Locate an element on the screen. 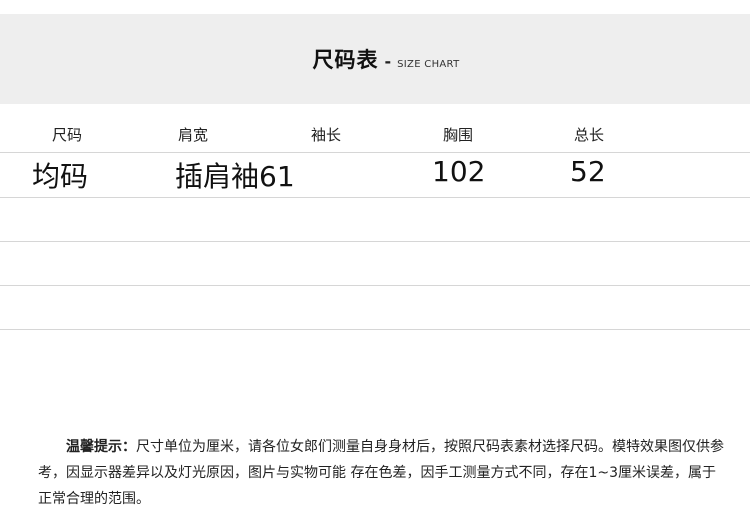  column-header-bust: 胸围 is located at coordinates (458, 135).